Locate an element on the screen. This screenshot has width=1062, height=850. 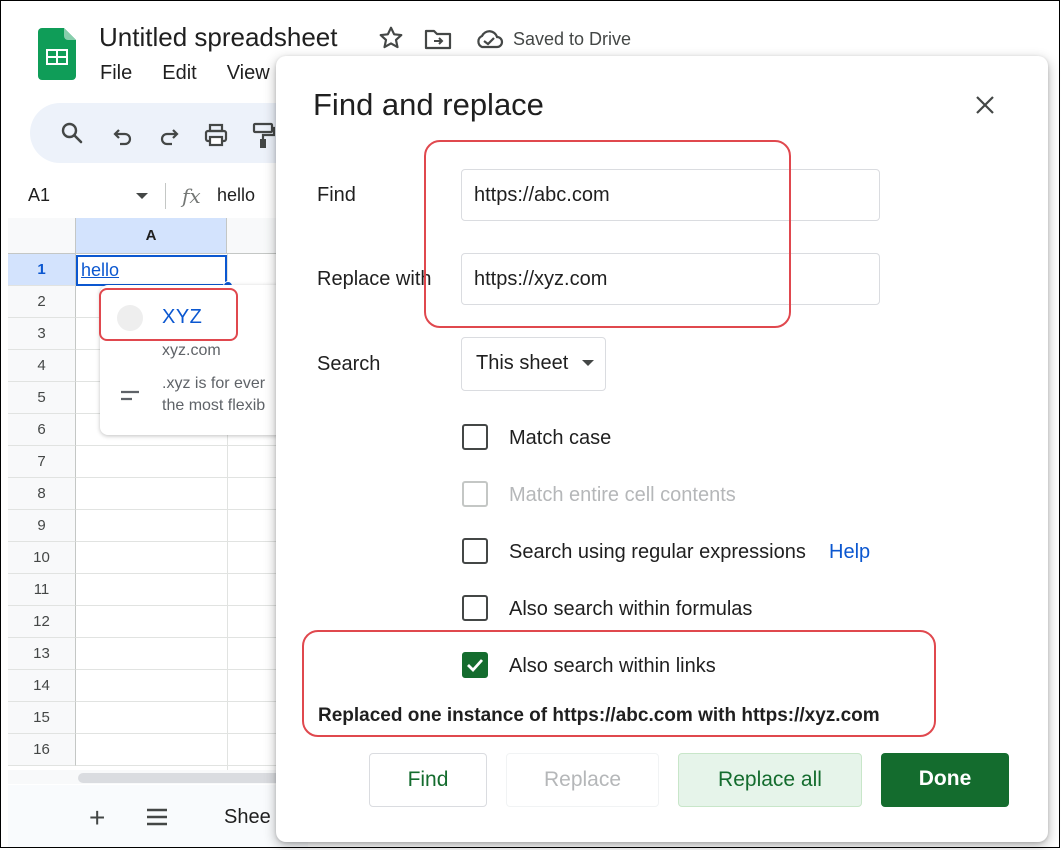
row-header: 4 is located at coordinates (42, 366).